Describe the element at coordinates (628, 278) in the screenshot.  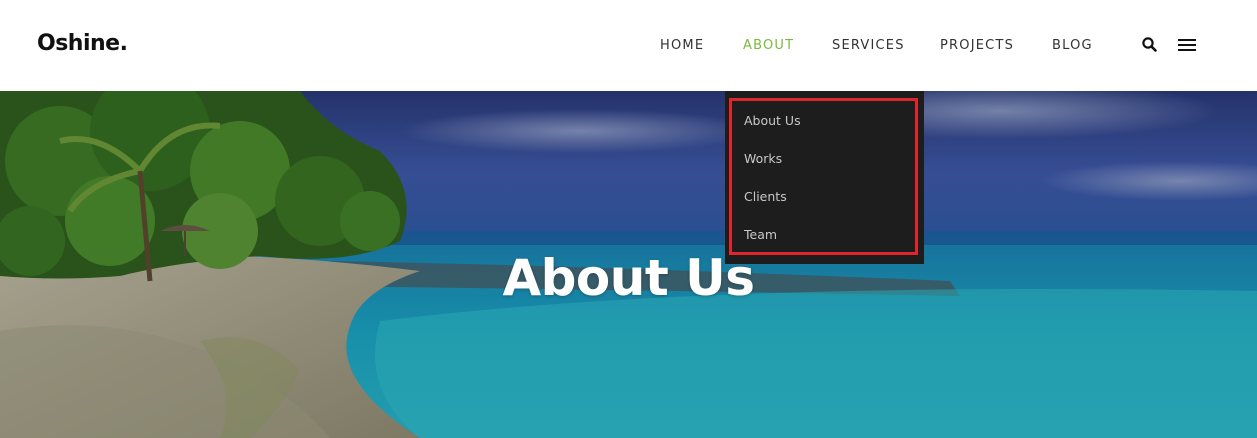
I see `page-title: About Us` at that location.